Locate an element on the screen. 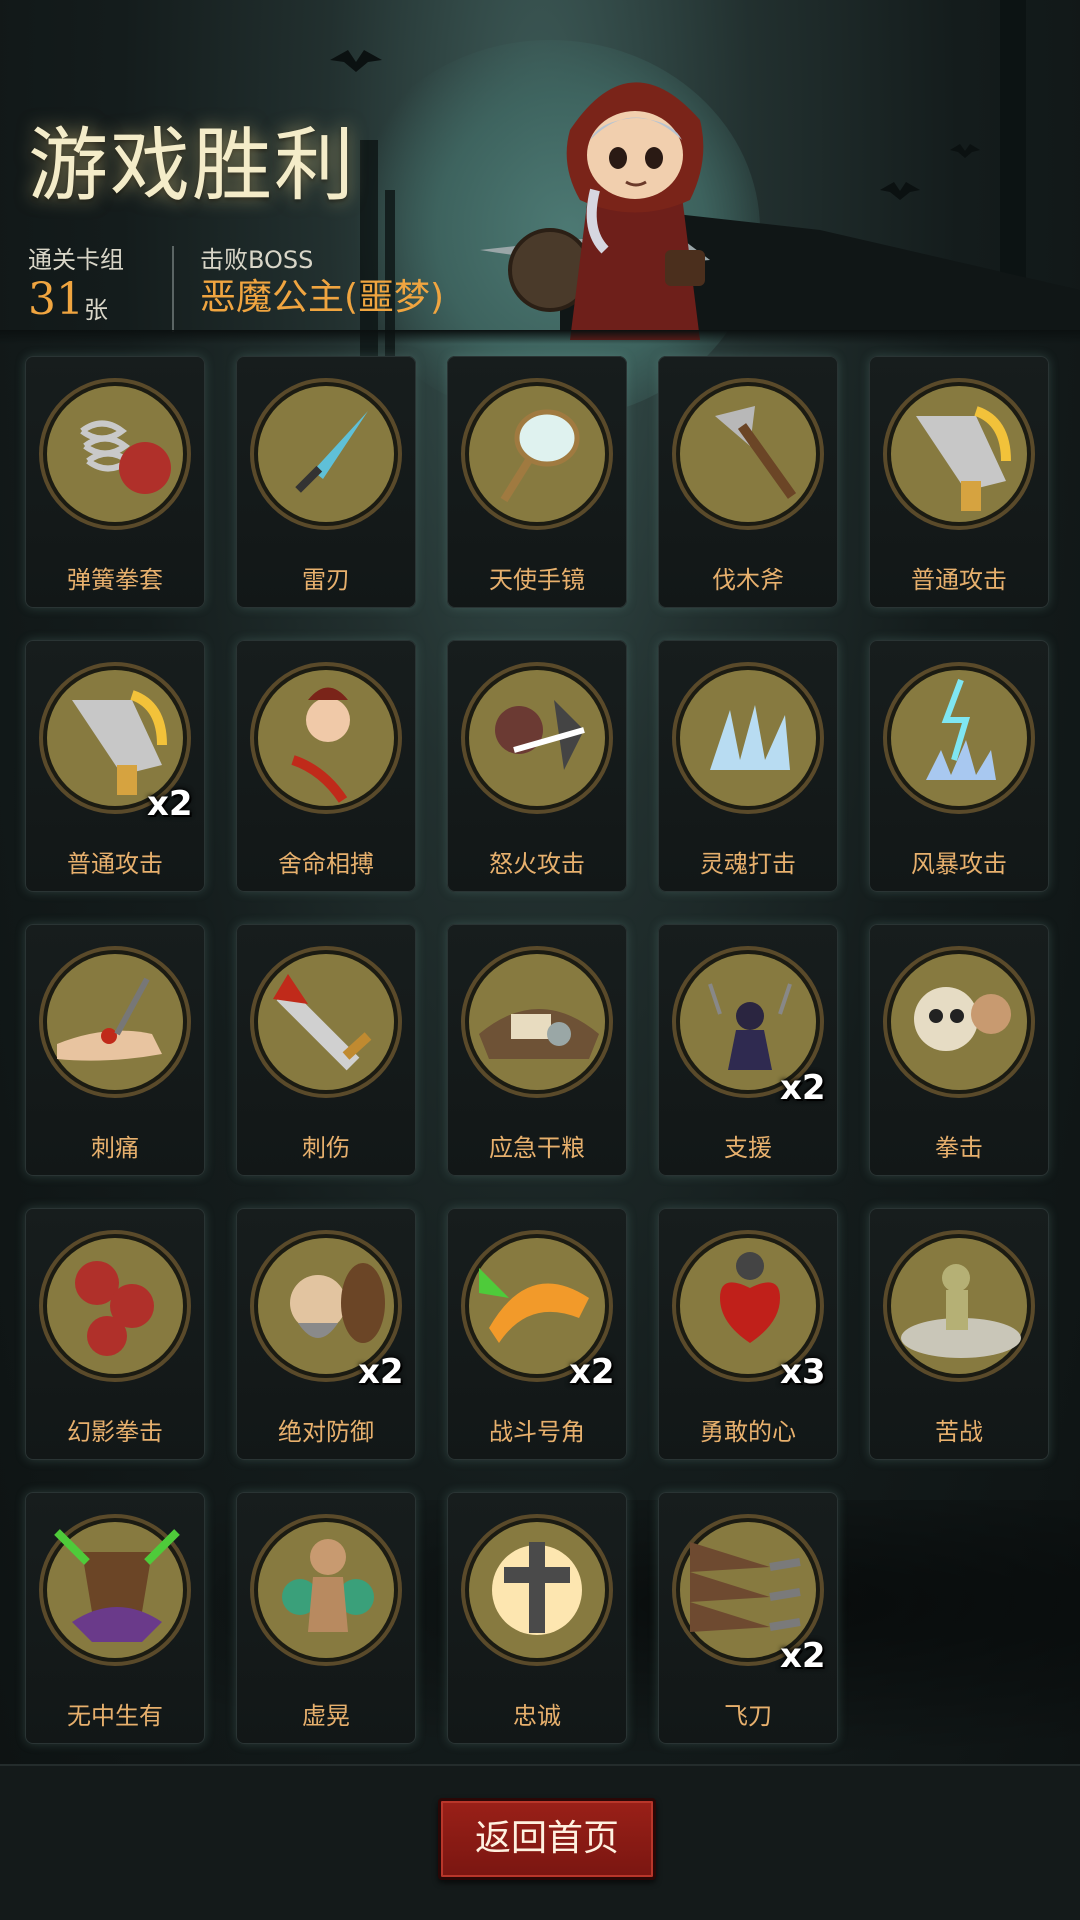 The width and height of the screenshot is (1080, 1920). deck-card: 幻影拳击 is located at coordinates (115, 1334).